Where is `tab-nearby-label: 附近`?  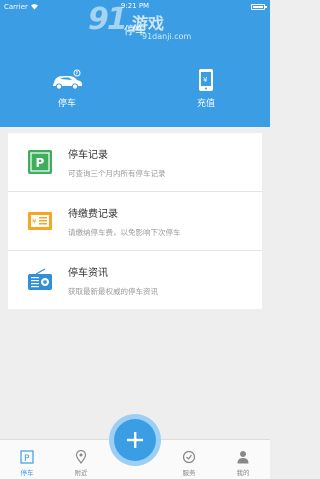
tab-nearby-label: 附近 is located at coordinates (81, 473).